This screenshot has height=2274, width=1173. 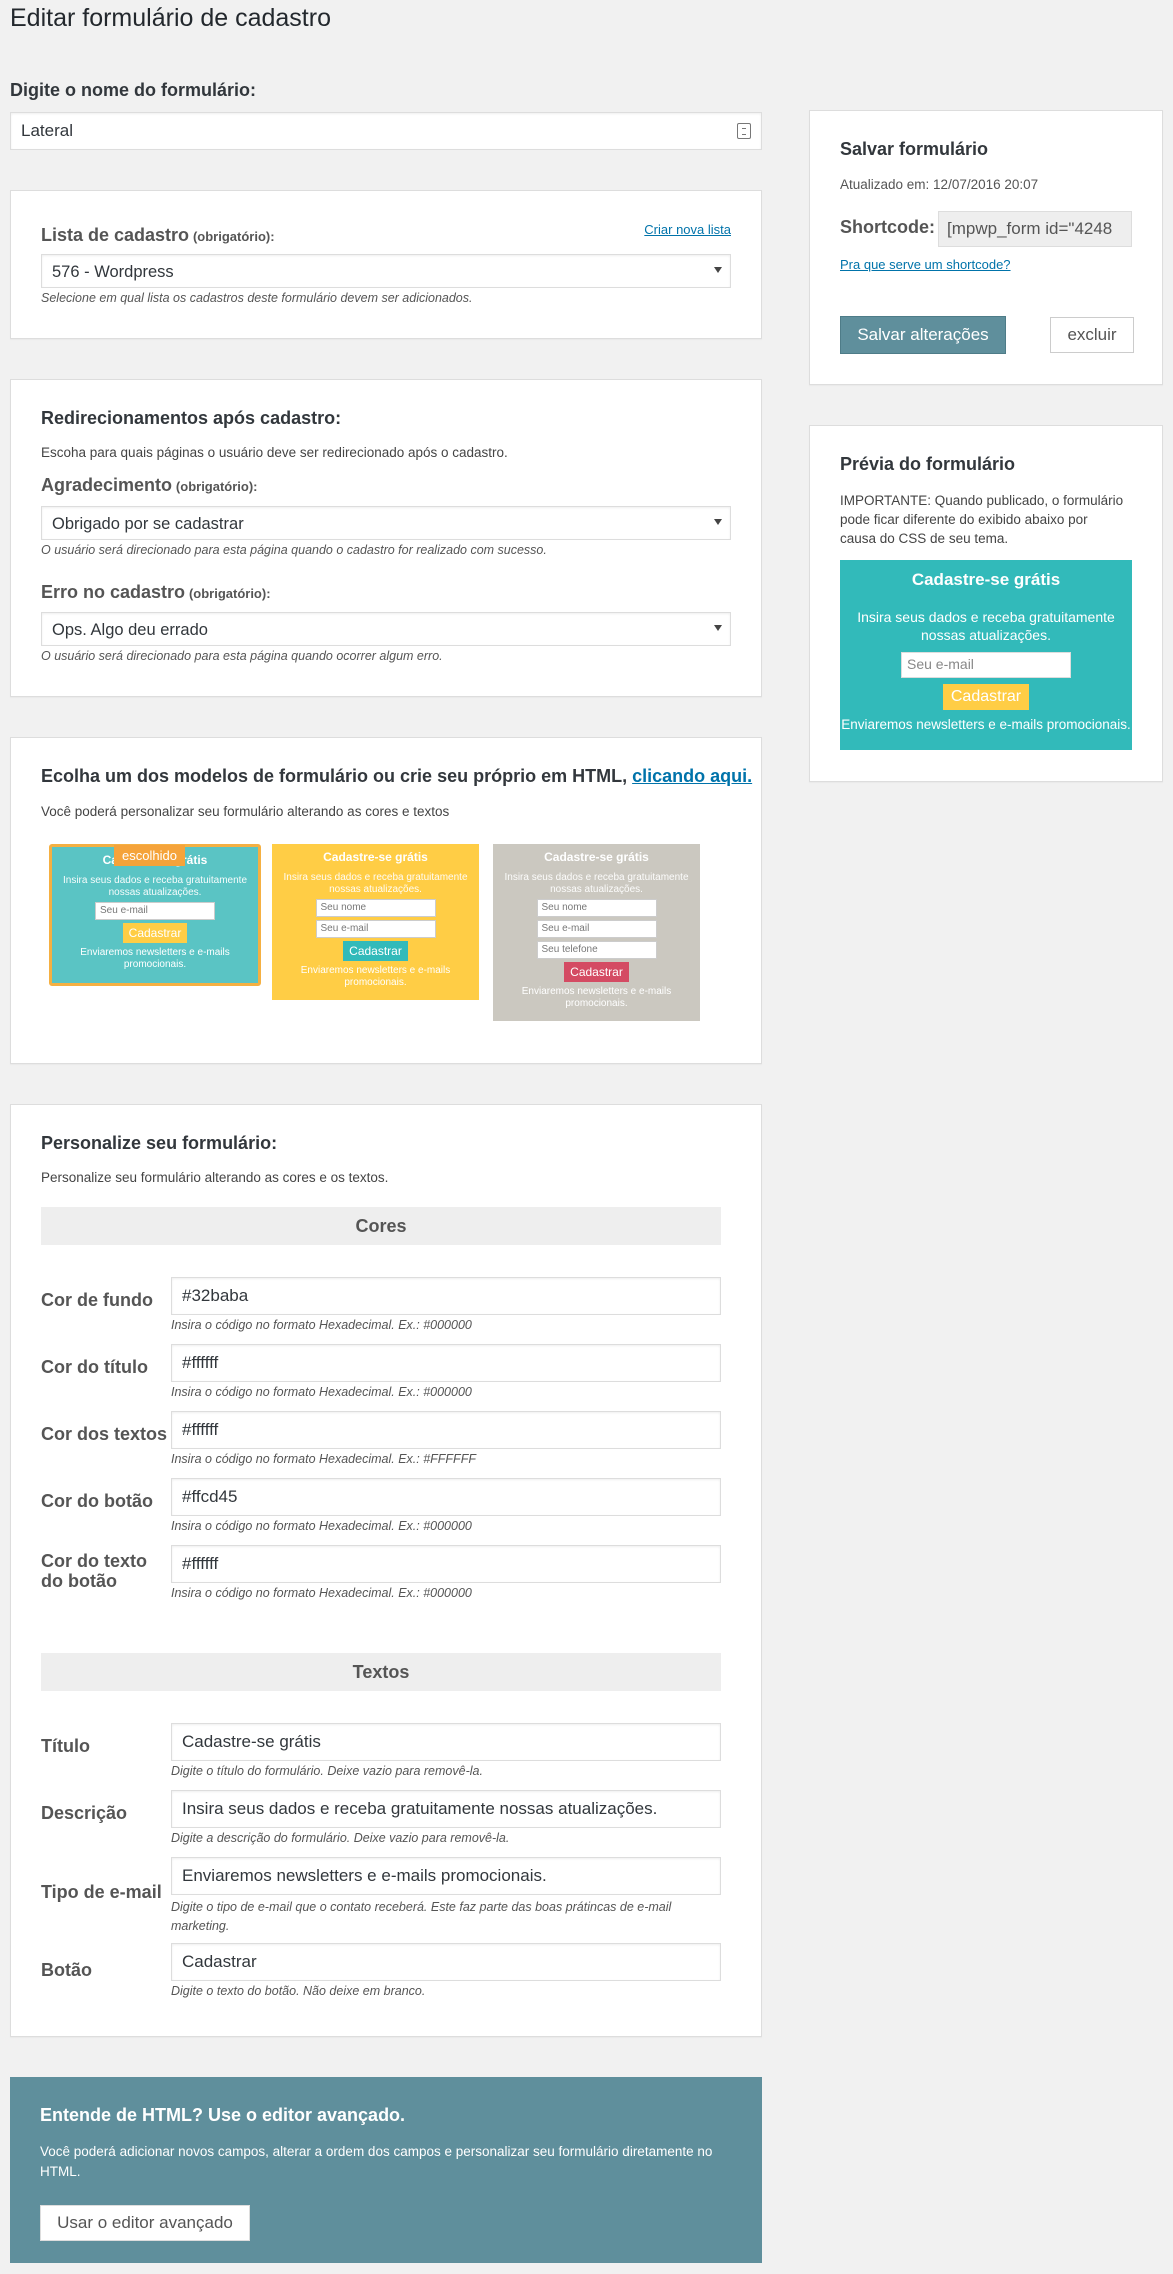 What do you see at coordinates (94, 1367) in the screenshot?
I see `title-color-label: Cor do título` at bounding box center [94, 1367].